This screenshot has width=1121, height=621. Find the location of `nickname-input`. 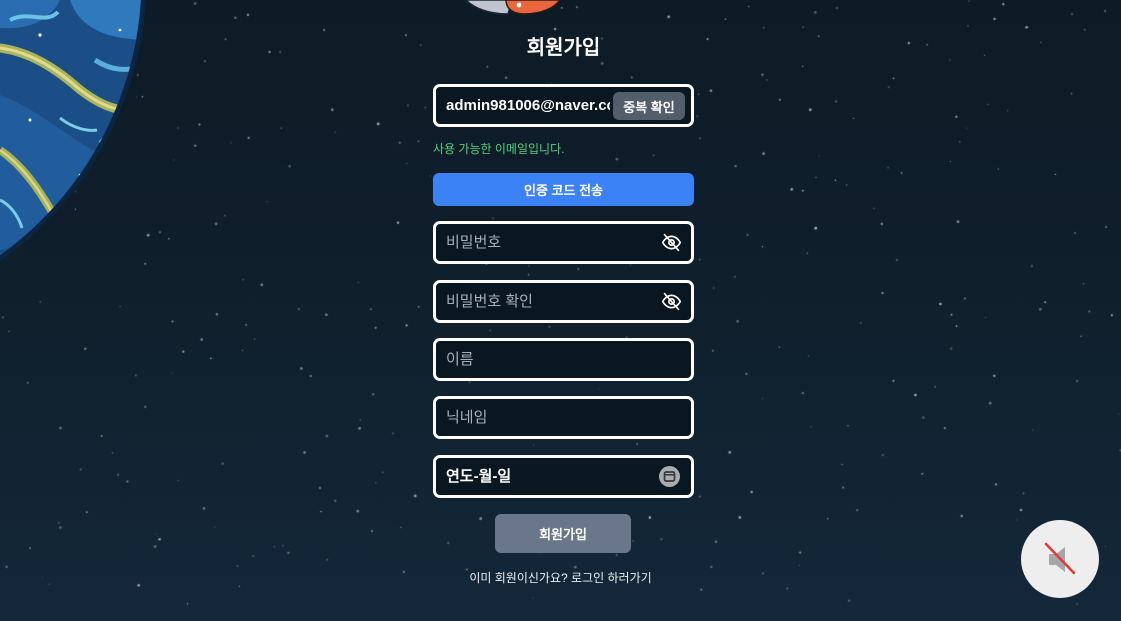

nickname-input is located at coordinates (563, 417).